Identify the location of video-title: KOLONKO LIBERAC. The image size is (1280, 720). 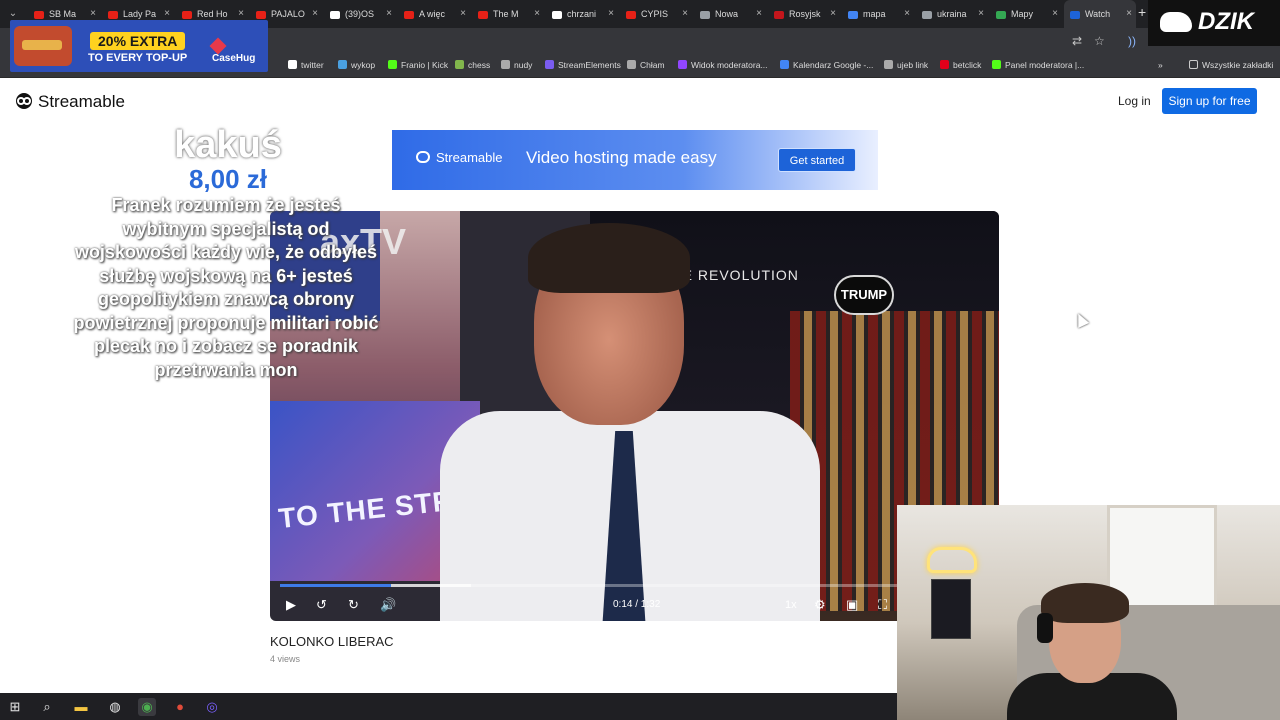
(332, 641).